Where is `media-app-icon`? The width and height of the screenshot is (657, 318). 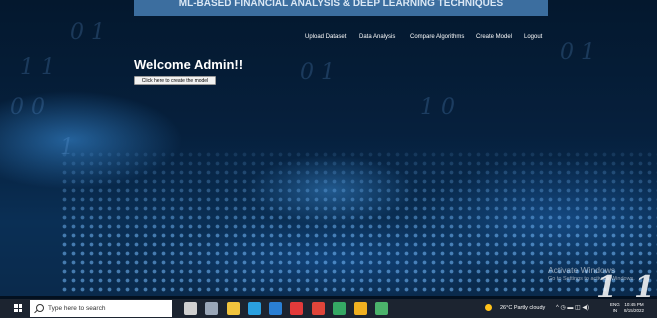
media-app-icon is located at coordinates (296, 308).